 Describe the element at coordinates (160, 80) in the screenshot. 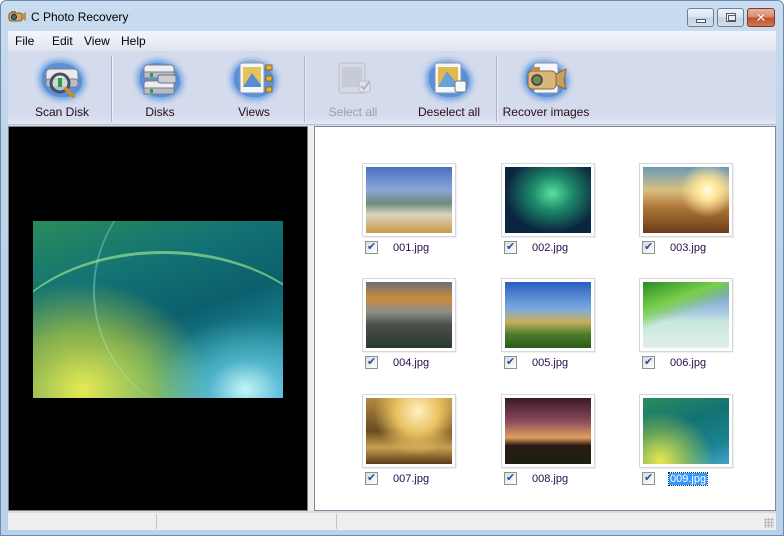

I see `disks-icon` at that location.